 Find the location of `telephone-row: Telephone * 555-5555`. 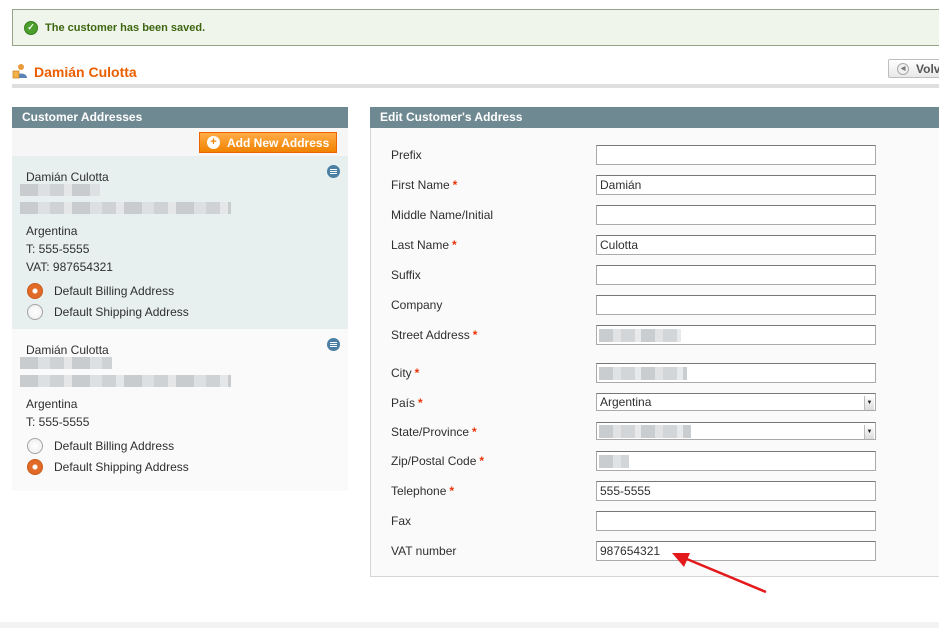

telephone-row: Telephone * 555-5555 is located at coordinates (665, 491).